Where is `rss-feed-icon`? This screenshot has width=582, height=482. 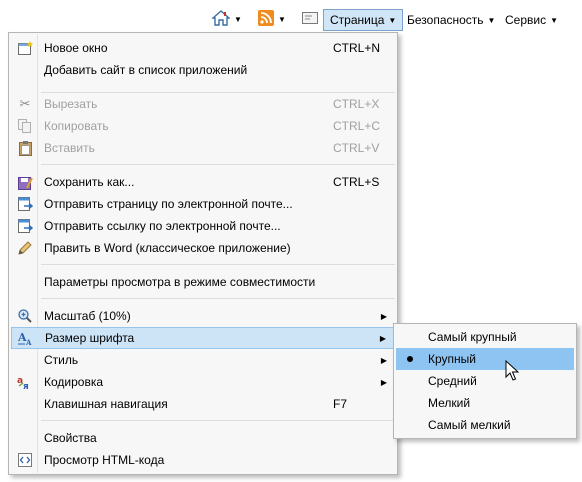
rss-feed-icon is located at coordinates (266, 19).